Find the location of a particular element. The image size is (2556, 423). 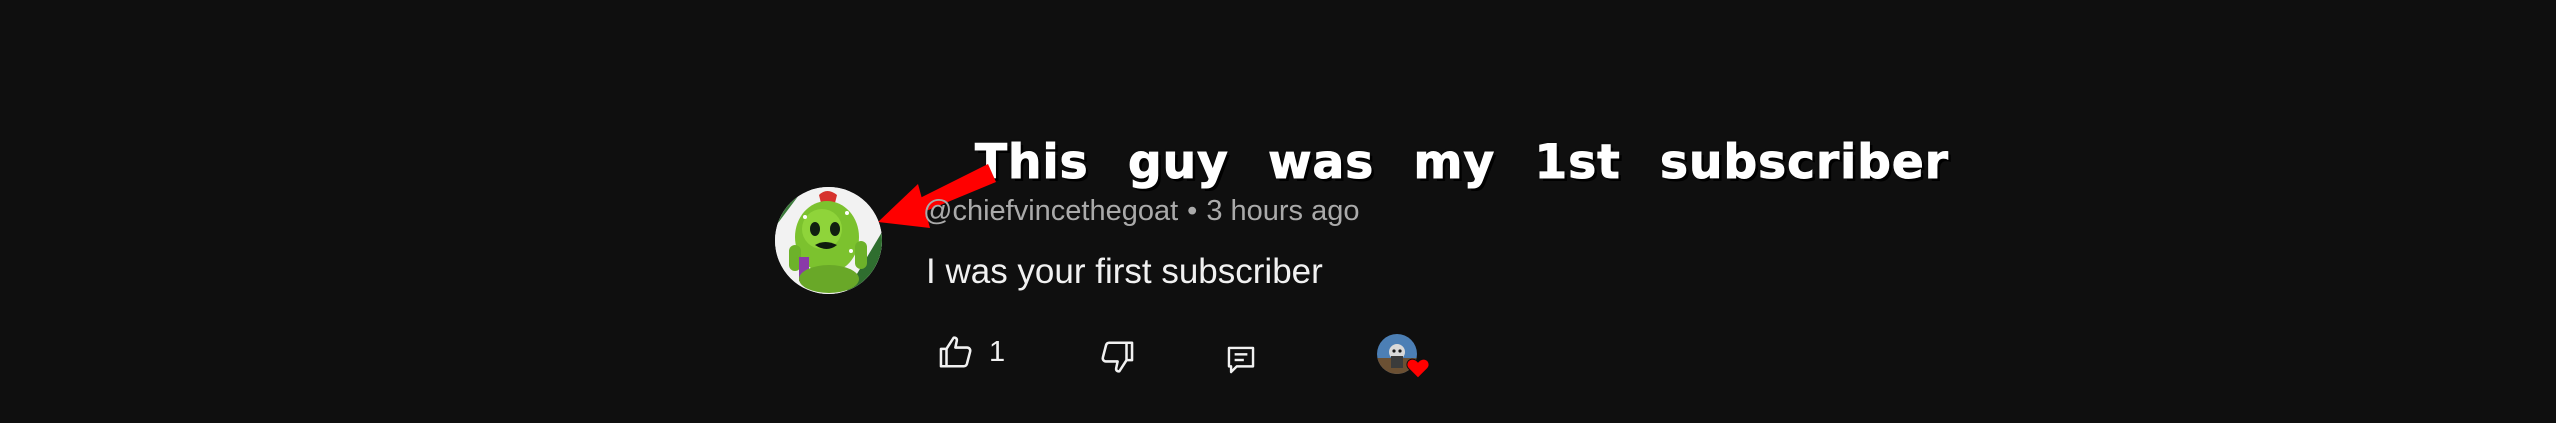

spike-cactus-avatar-icon is located at coordinates (828, 240).